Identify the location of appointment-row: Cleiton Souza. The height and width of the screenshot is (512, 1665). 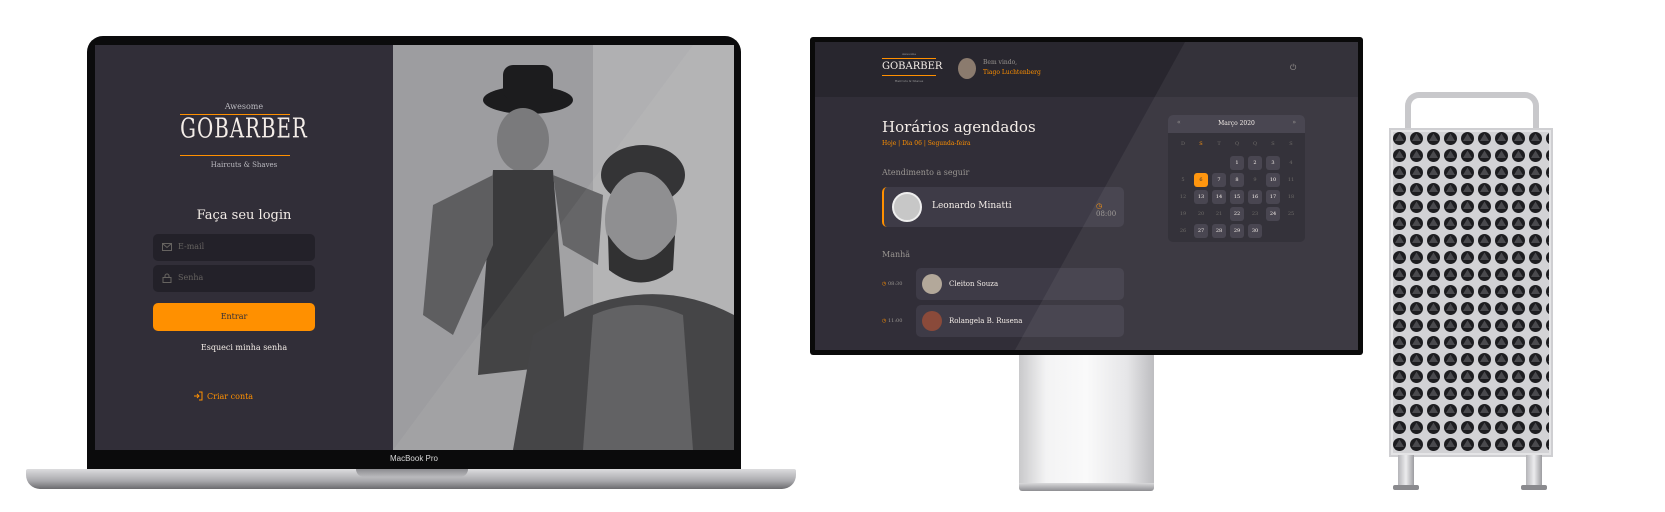
(1020, 284).